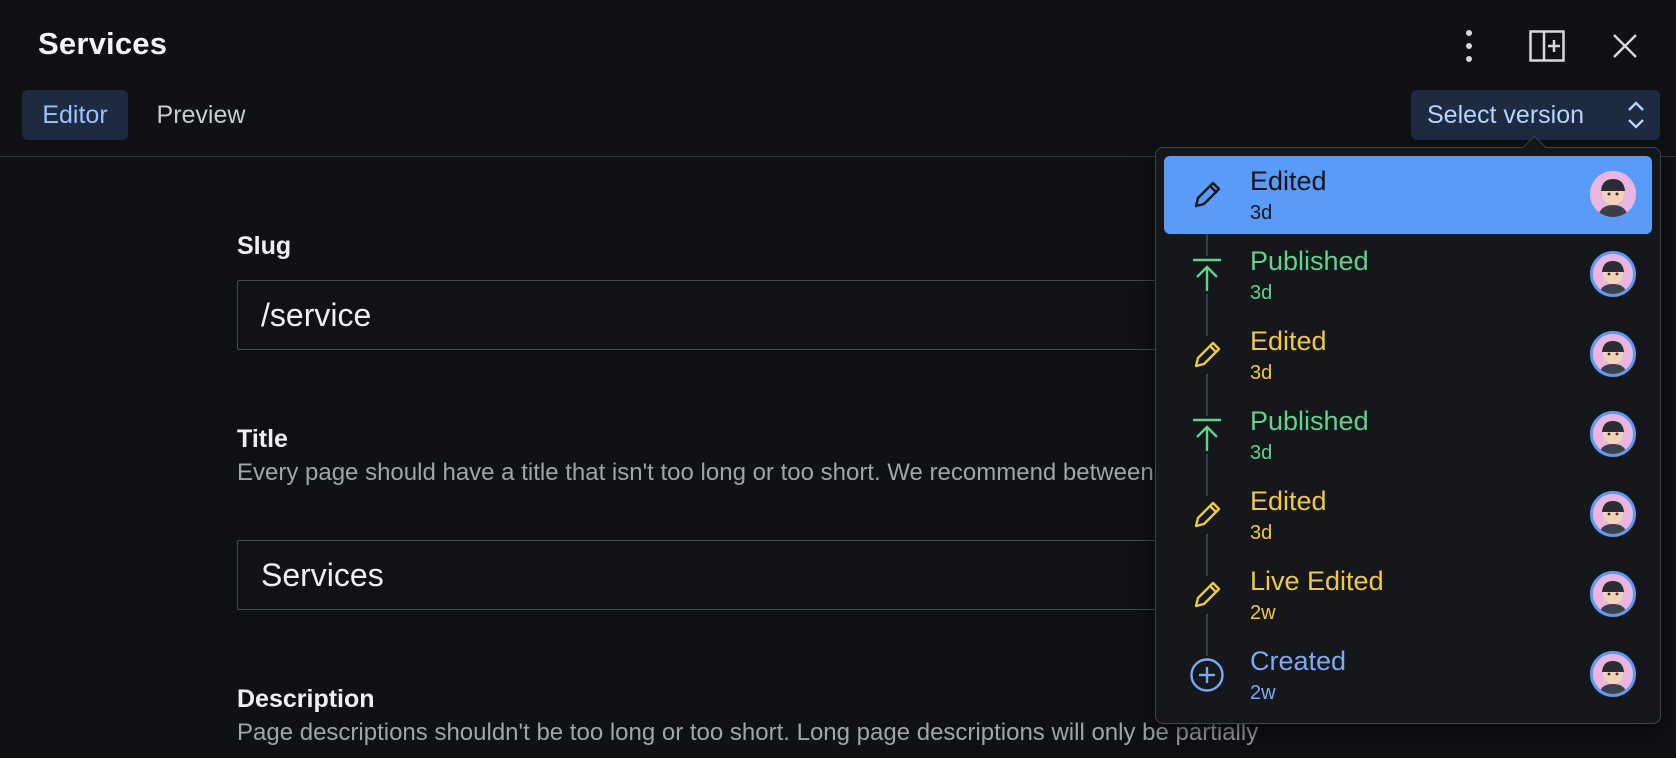  What do you see at coordinates (1207, 675) in the screenshot?
I see `add-circle-icon` at bounding box center [1207, 675].